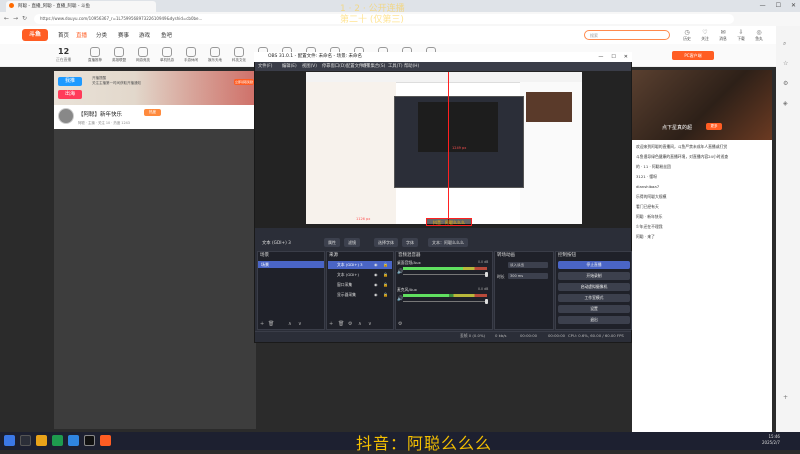  I want to click on obs-minimize-icon: —, so click(600, 57).